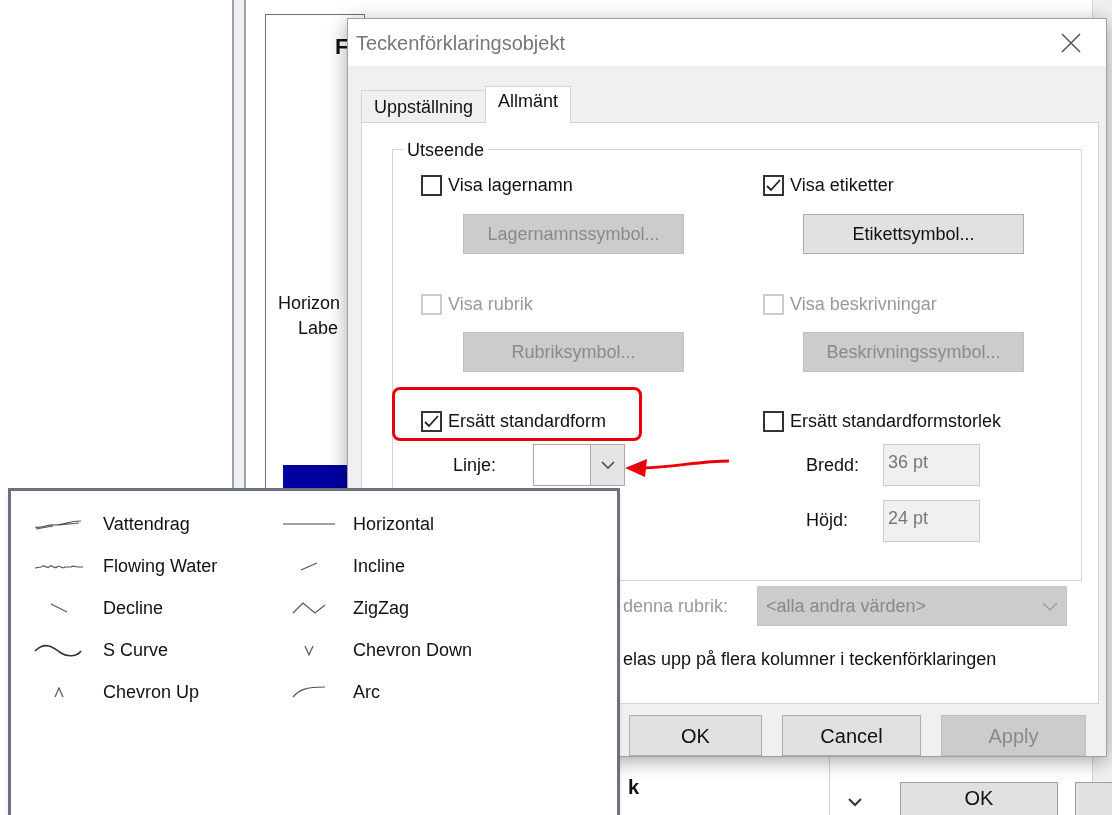 This screenshot has width=1112, height=815. Describe the element at coordinates (439, 650) in the screenshot. I see `line-style-option: Chevron Down` at that location.